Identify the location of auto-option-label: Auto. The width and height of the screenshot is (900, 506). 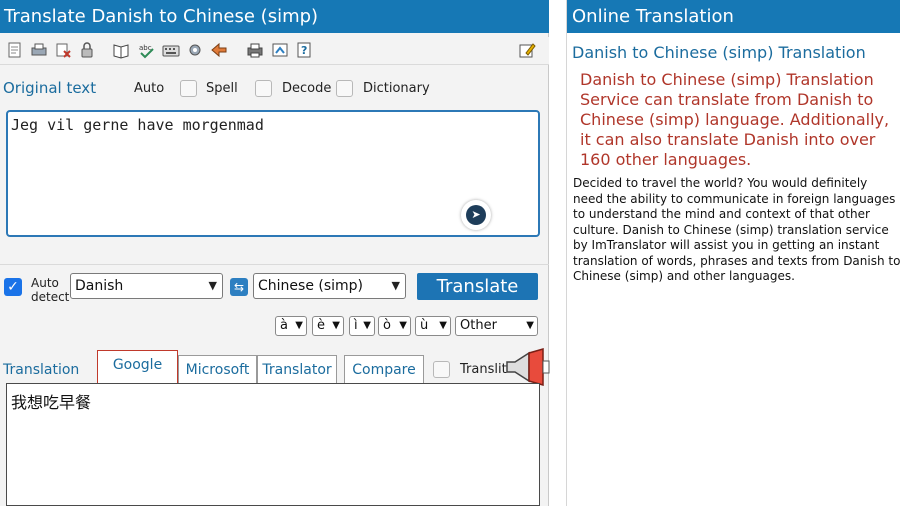
(149, 88).